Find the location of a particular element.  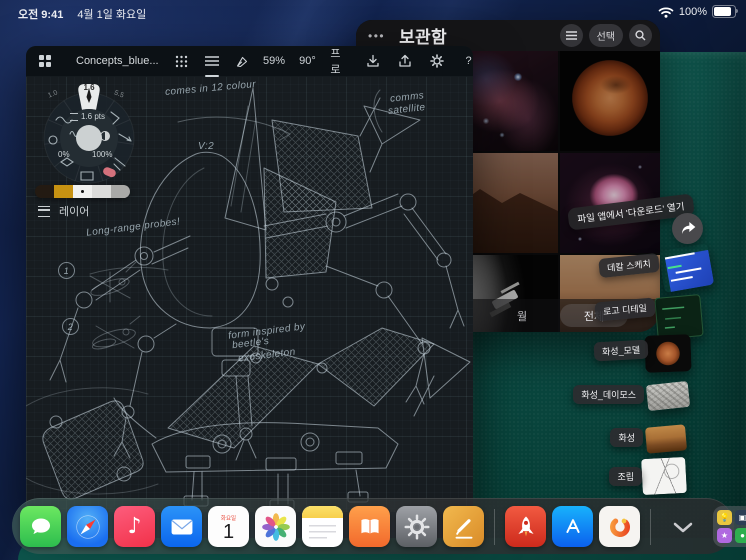

settings-button is located at coordinates (437, 61).